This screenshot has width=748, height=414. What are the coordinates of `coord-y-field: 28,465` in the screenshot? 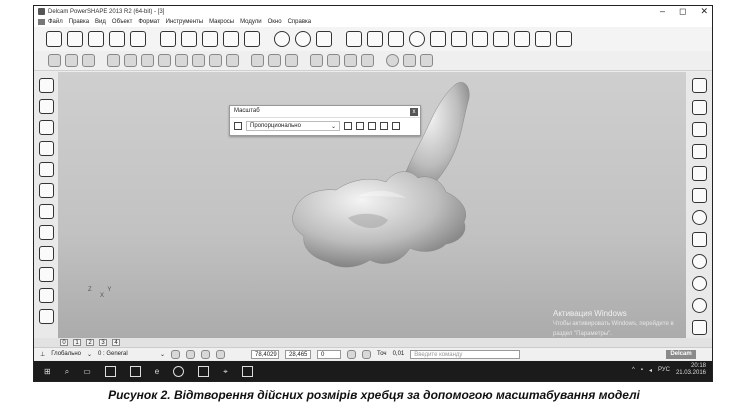 It's located at (298, 354).